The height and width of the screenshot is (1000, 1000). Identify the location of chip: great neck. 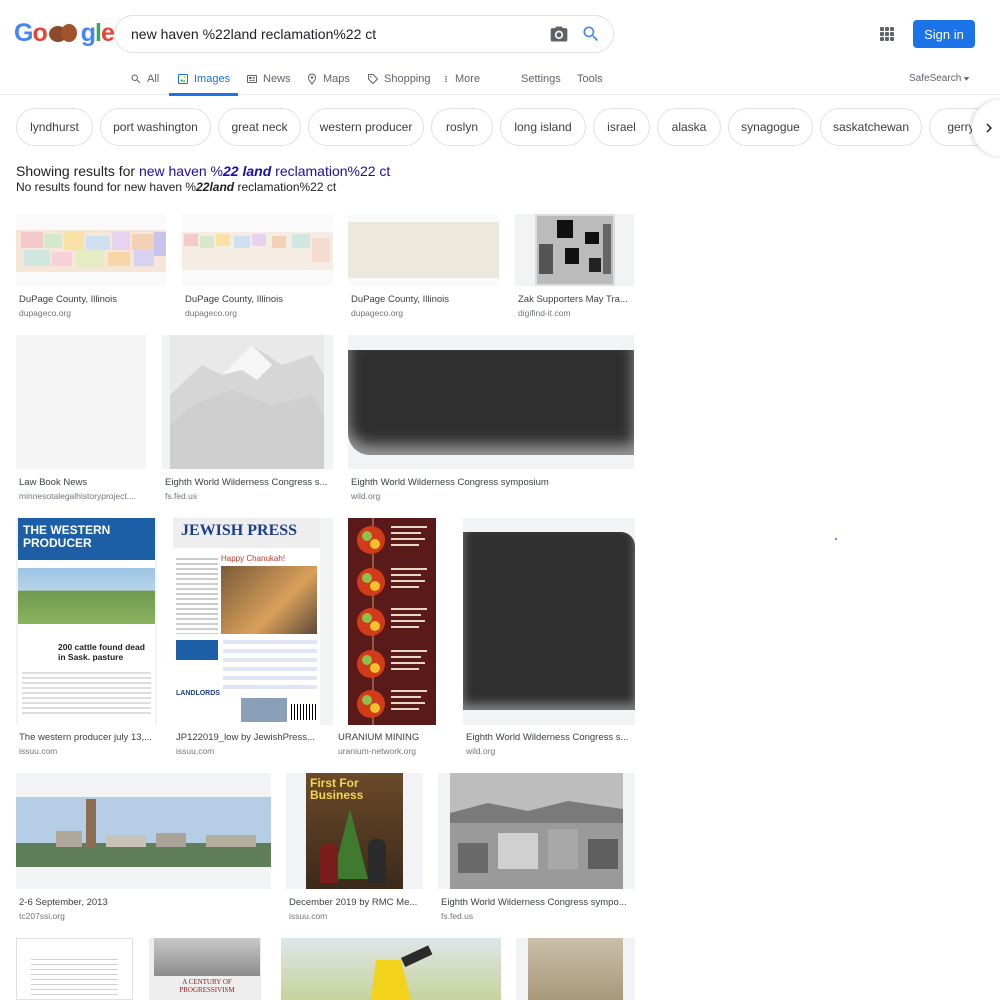
(259, 127).